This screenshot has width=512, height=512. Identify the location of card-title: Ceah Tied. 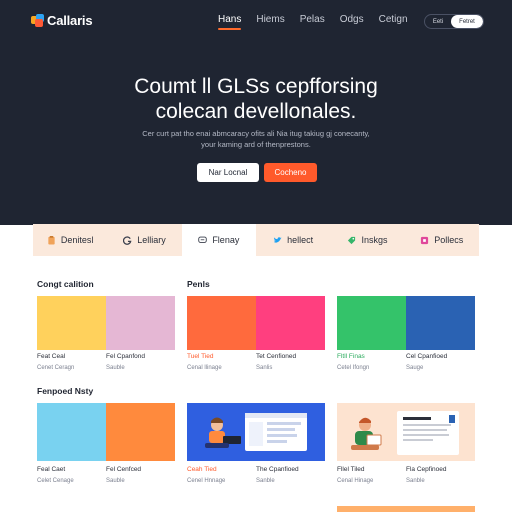
(202, 469).